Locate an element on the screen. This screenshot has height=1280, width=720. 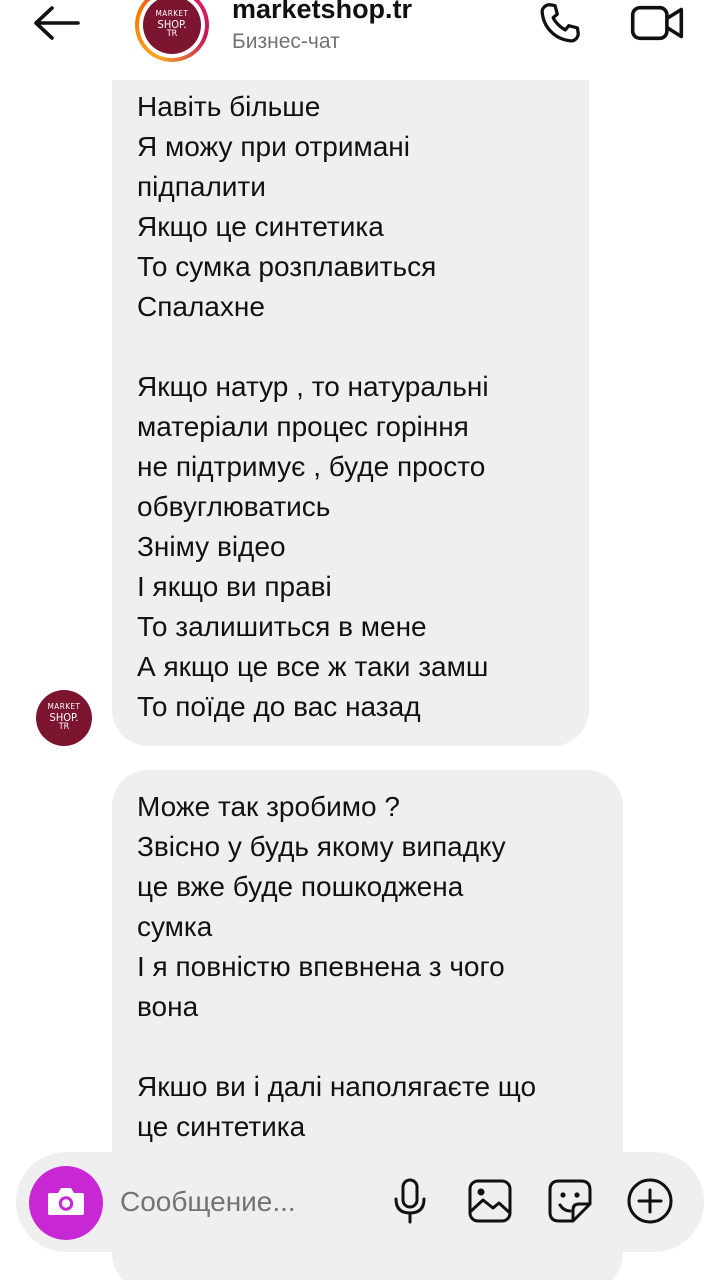
microphone-icon is located at coordinates (410, 1203).